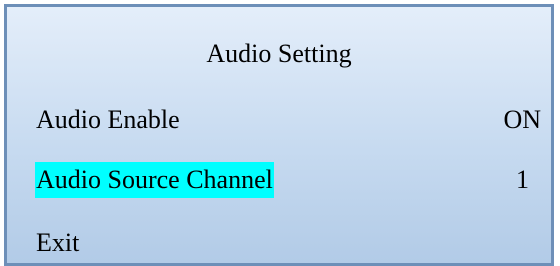 The height and width of the screenshot is (266, 560). Describe the element at coordinates (58, 242) in the screenshot. I see `exit-label: Exit` at that location.